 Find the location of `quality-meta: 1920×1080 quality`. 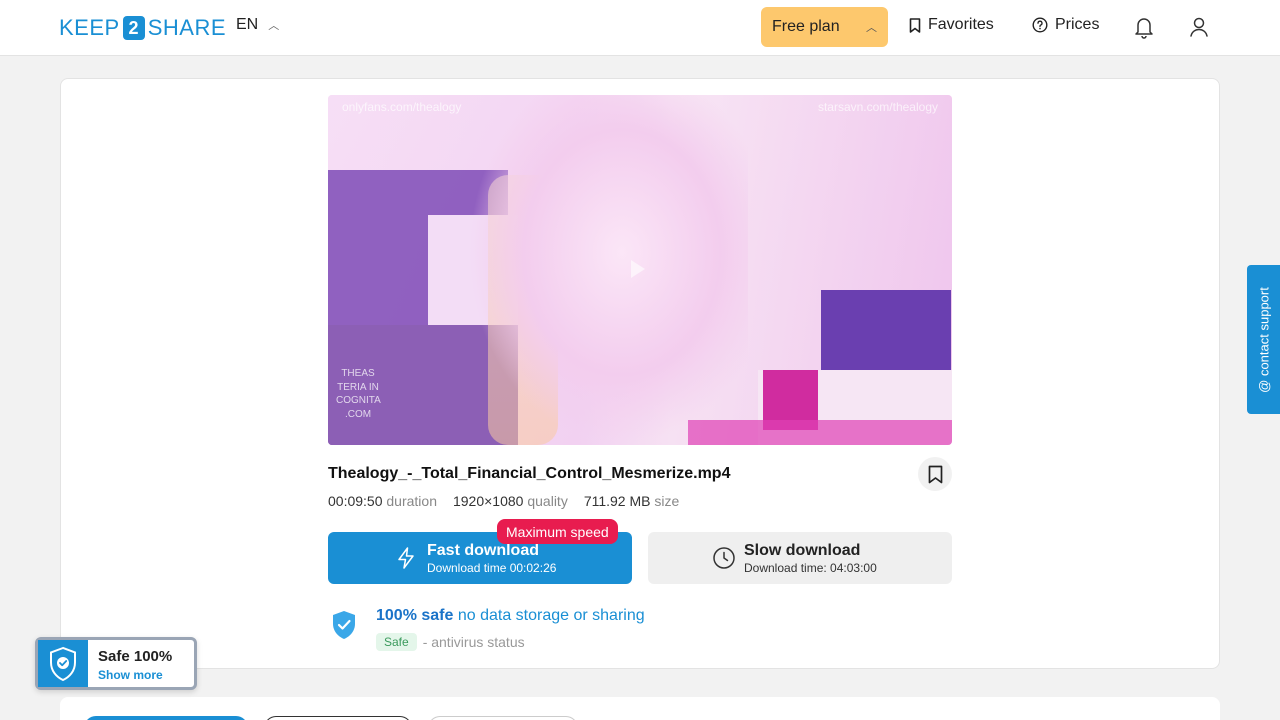

quality-meta: 1920×1080 quality is located at coordinates (510, 501).